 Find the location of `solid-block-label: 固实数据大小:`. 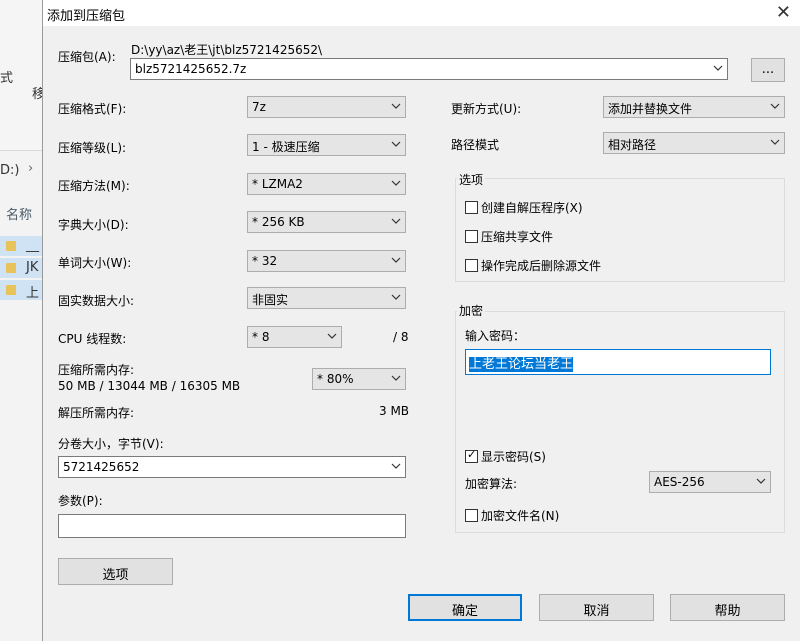

solid-block-label: 固实数据大小: is located at coordinates (96, 301).